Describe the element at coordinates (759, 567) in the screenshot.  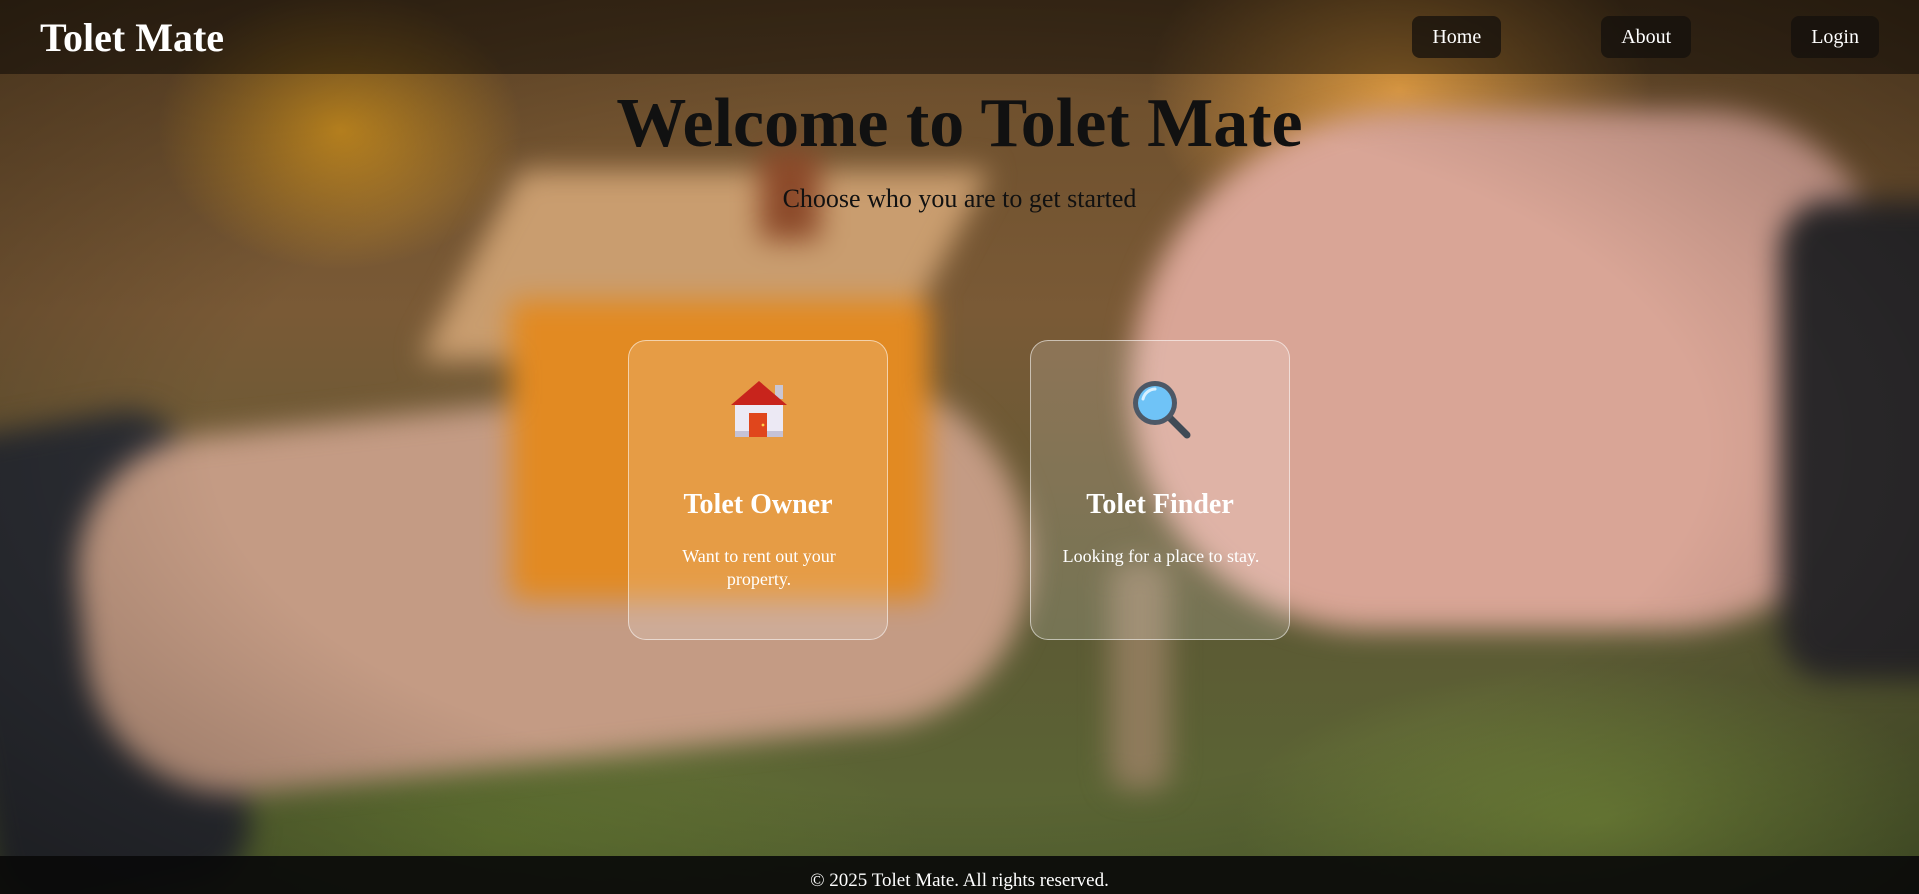
I see `card-description: Want to rent out your property.` at that location.